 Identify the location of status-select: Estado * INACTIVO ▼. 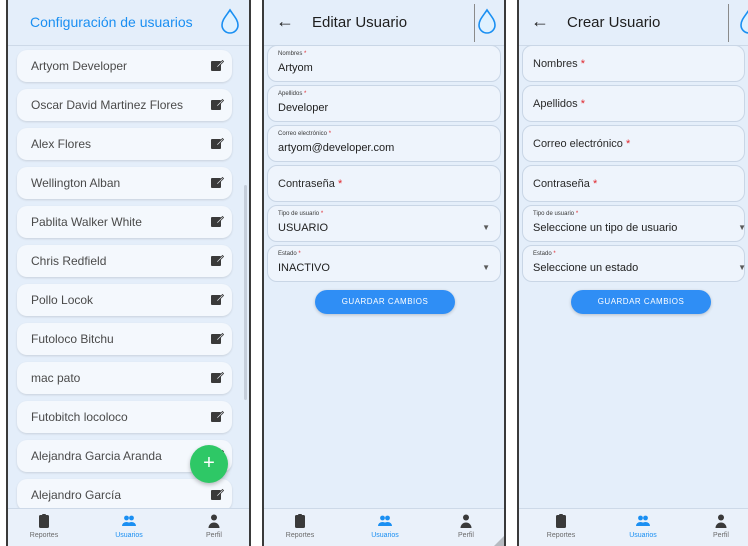
(384, 263).